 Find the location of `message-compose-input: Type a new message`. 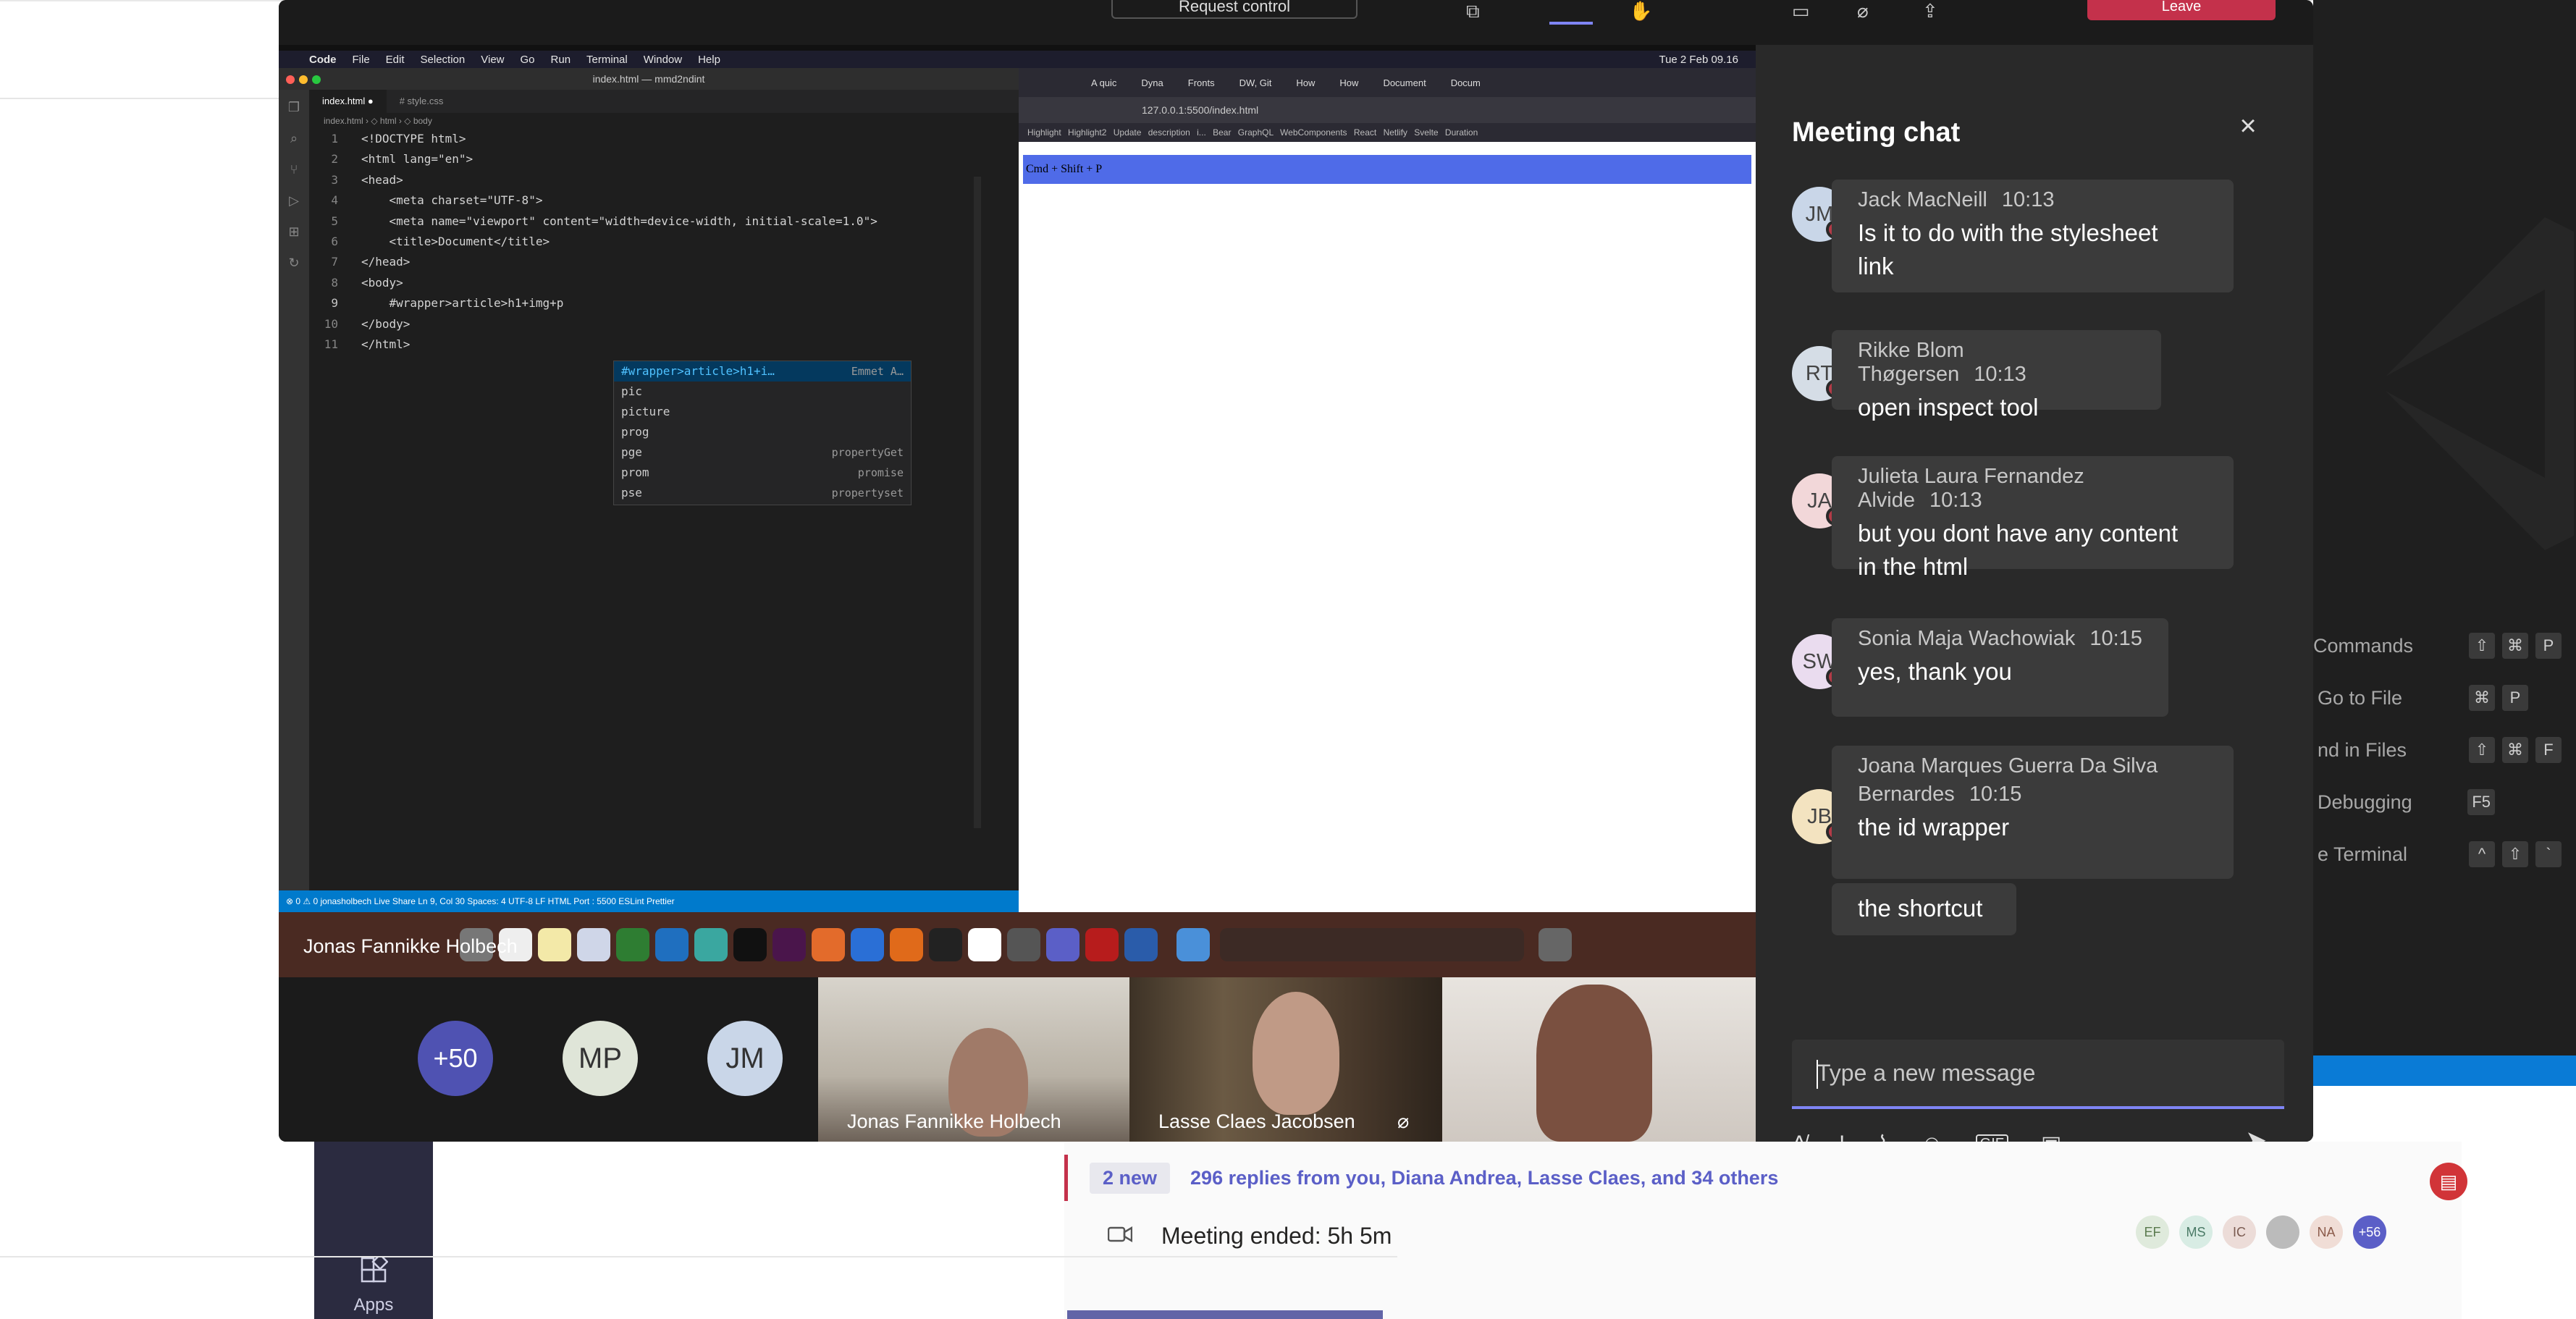

message-compose-input: Type a new message is located at coordinates (2038, 1074).